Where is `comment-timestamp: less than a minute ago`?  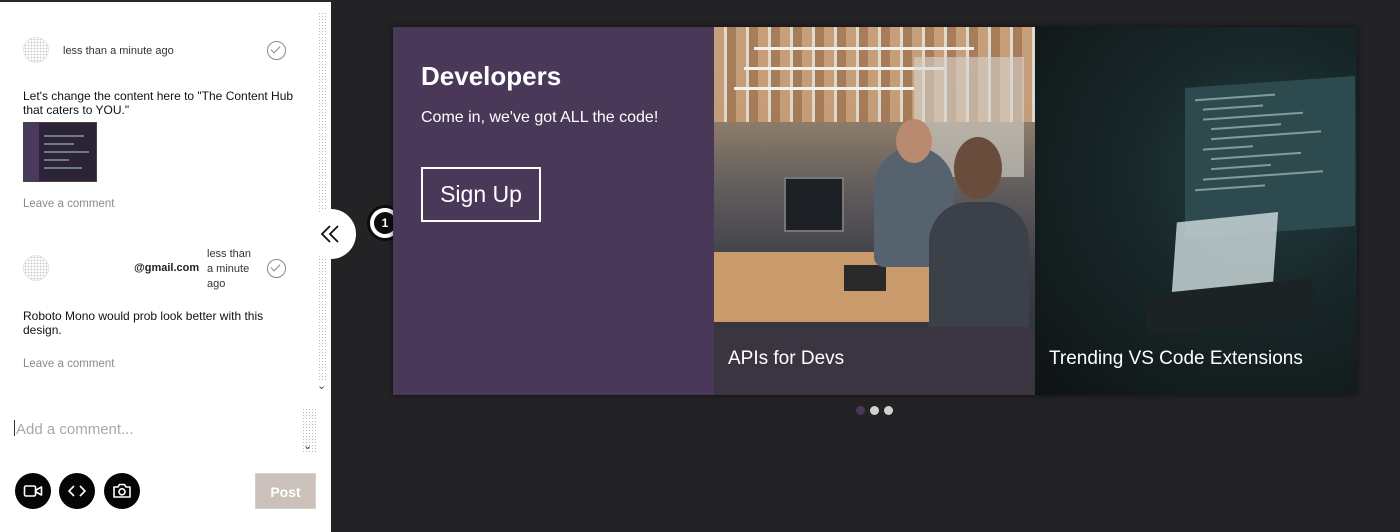
comment-timestamp: less than a minute ago is located at coordinates (118, 51).